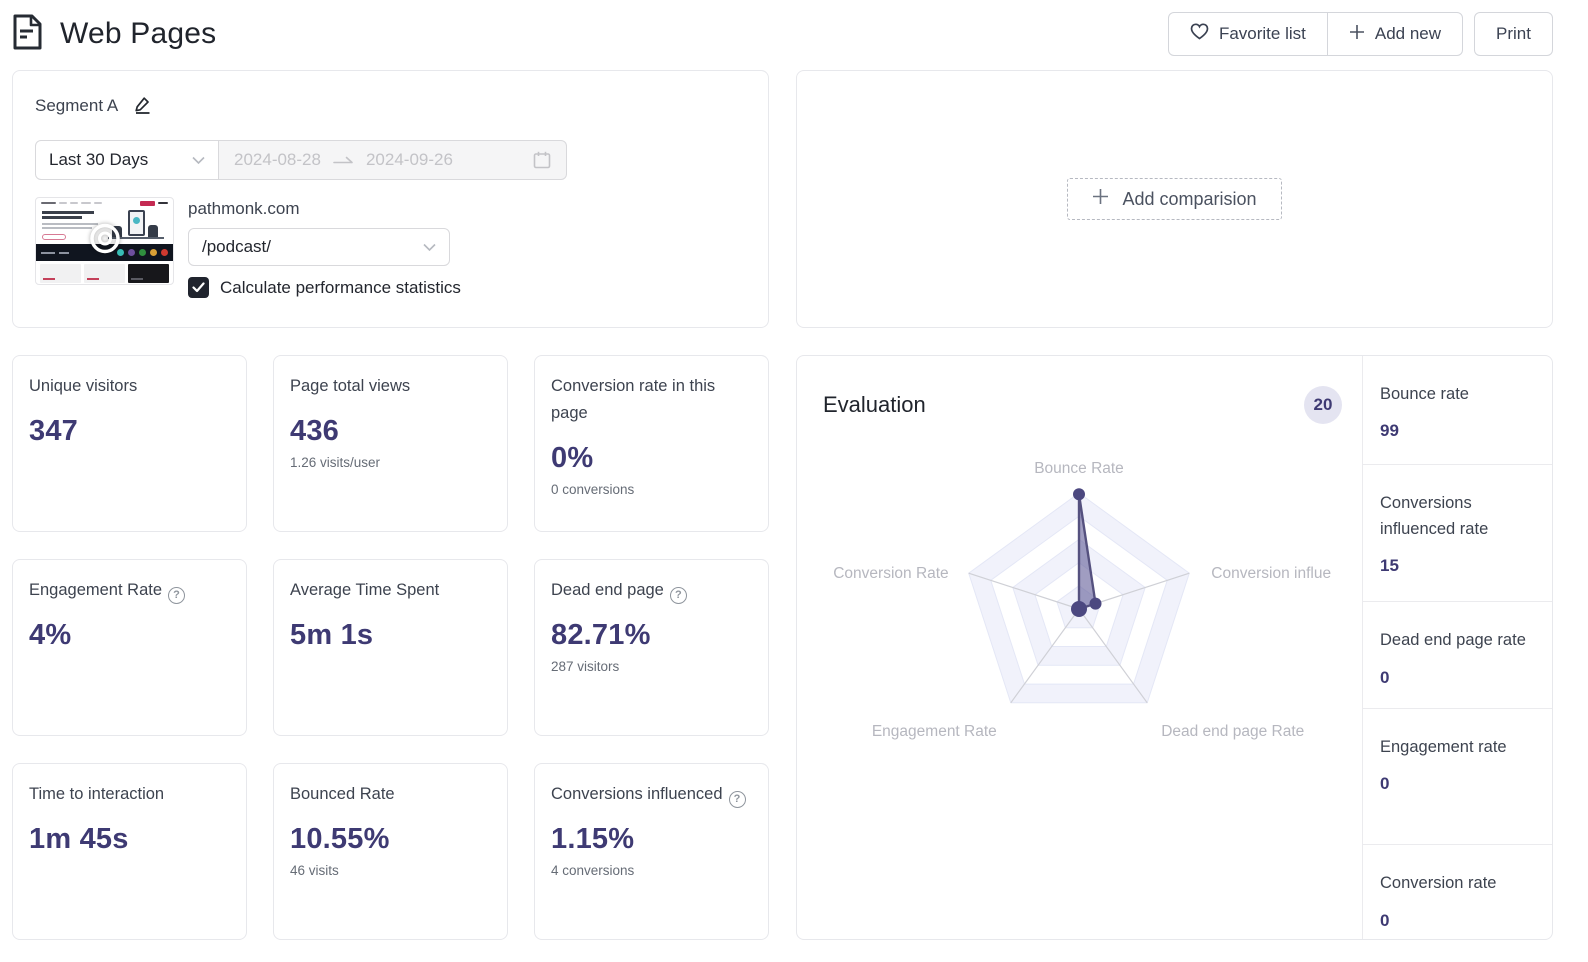 This screenshot has height=962, width=1588. Describe the element at coordinates (314, 871) in the screenshot. I see `metric-sub: 46 visits` at that location.